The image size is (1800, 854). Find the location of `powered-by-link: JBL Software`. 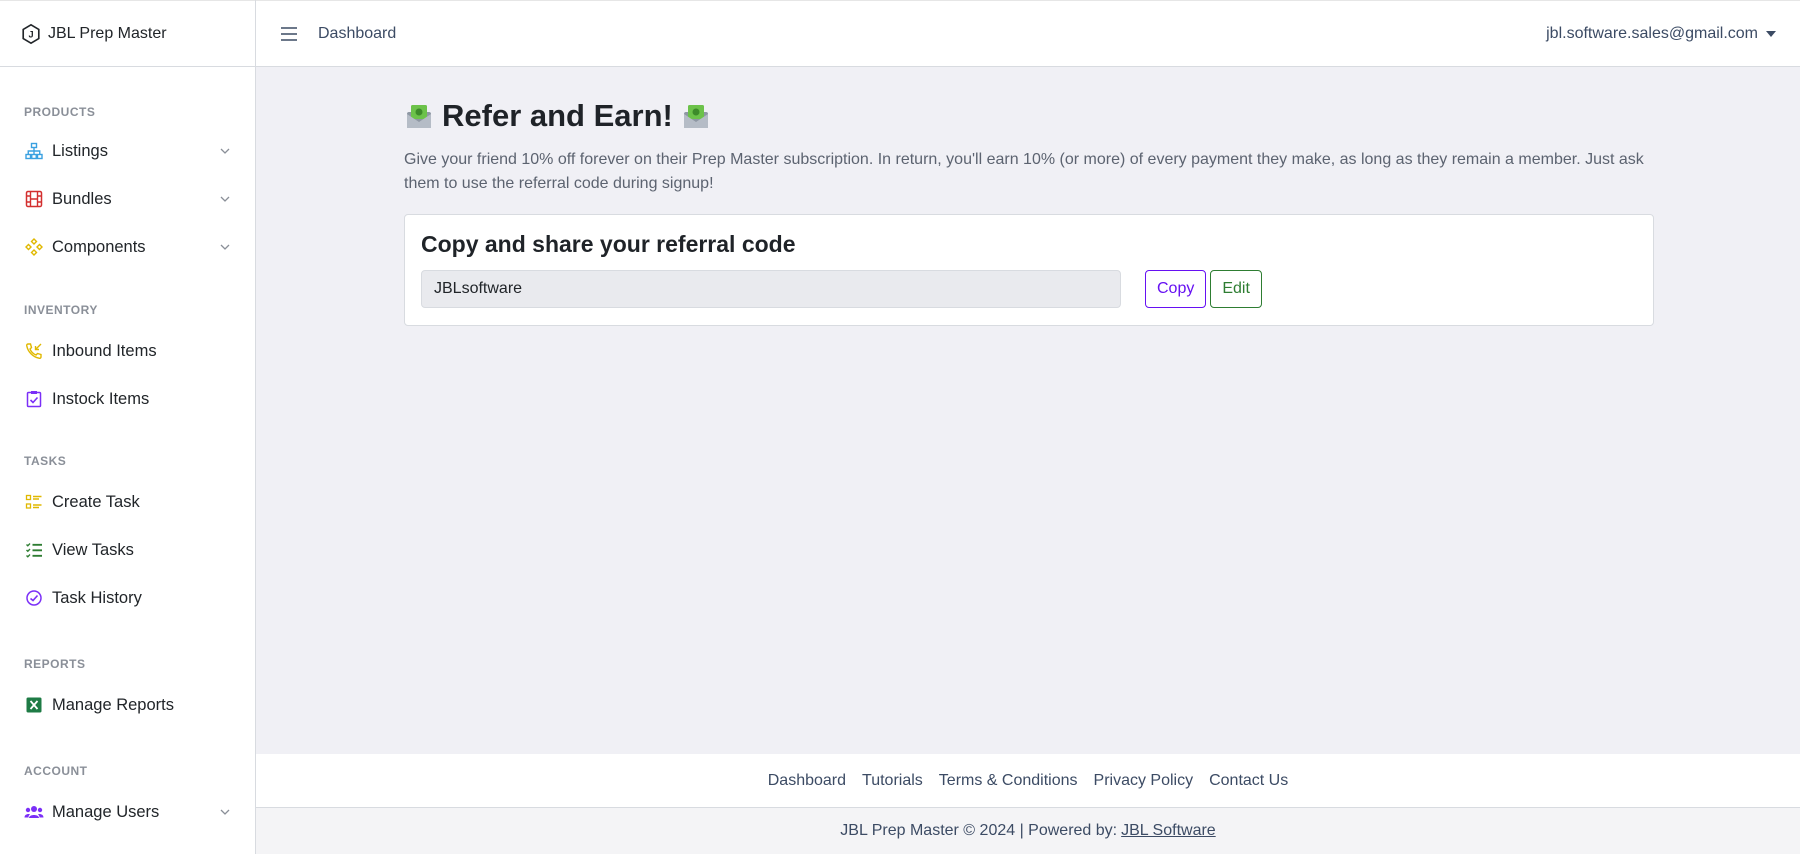

powered-by-link: JBL Software is located at coordinates (1168, 831).